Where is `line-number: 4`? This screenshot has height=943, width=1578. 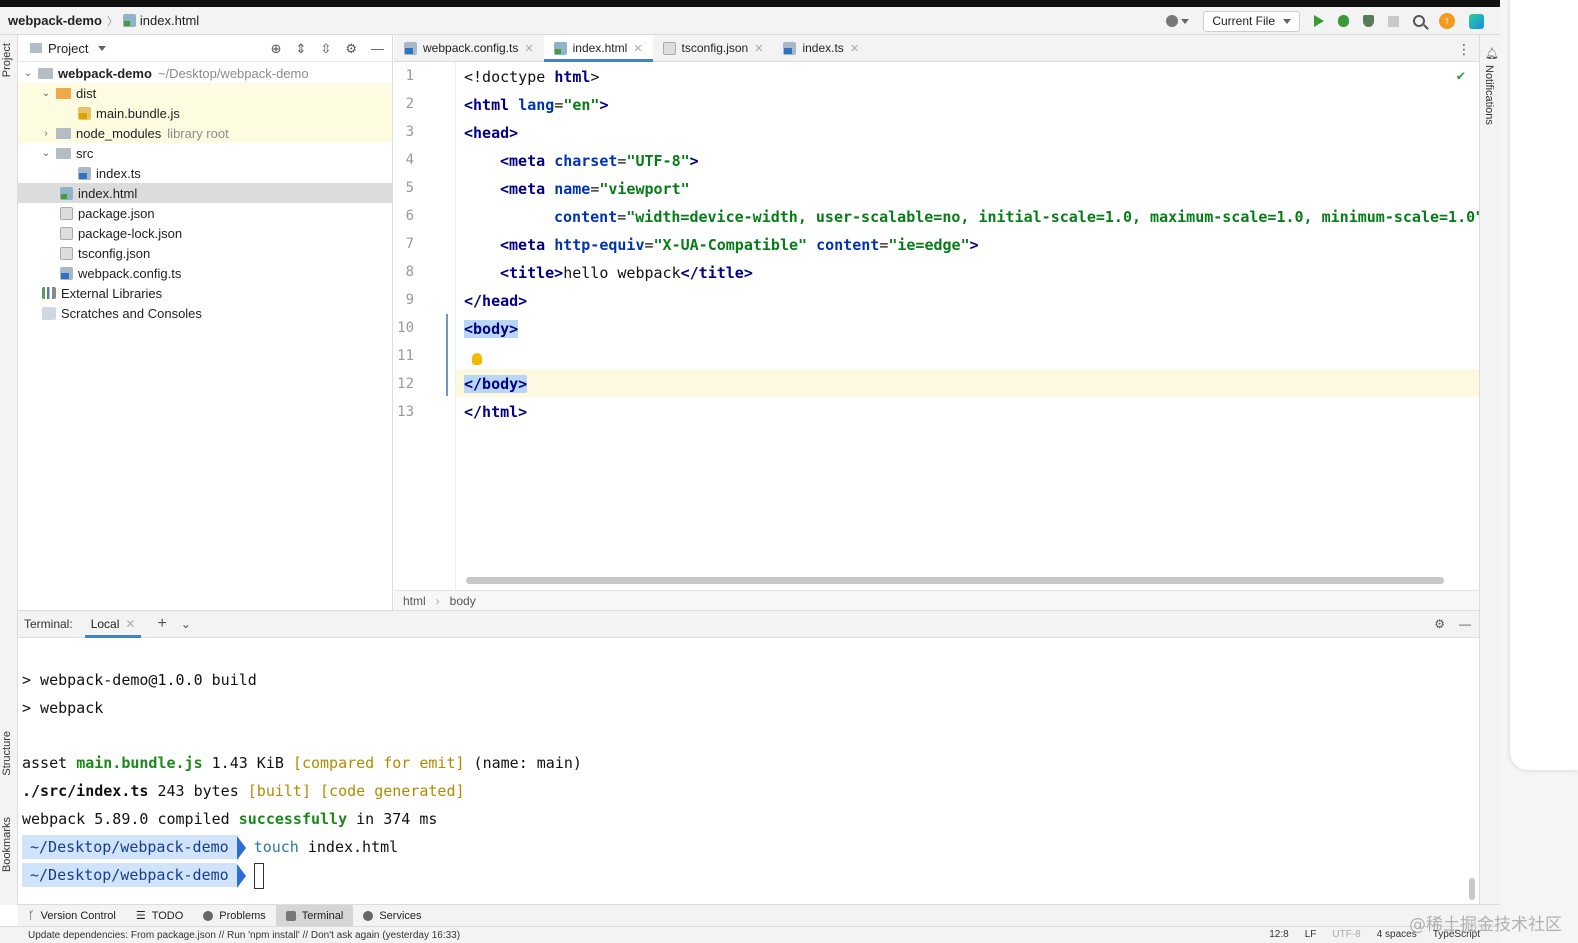
line-number: 4 is located at coordinates (409, 160).